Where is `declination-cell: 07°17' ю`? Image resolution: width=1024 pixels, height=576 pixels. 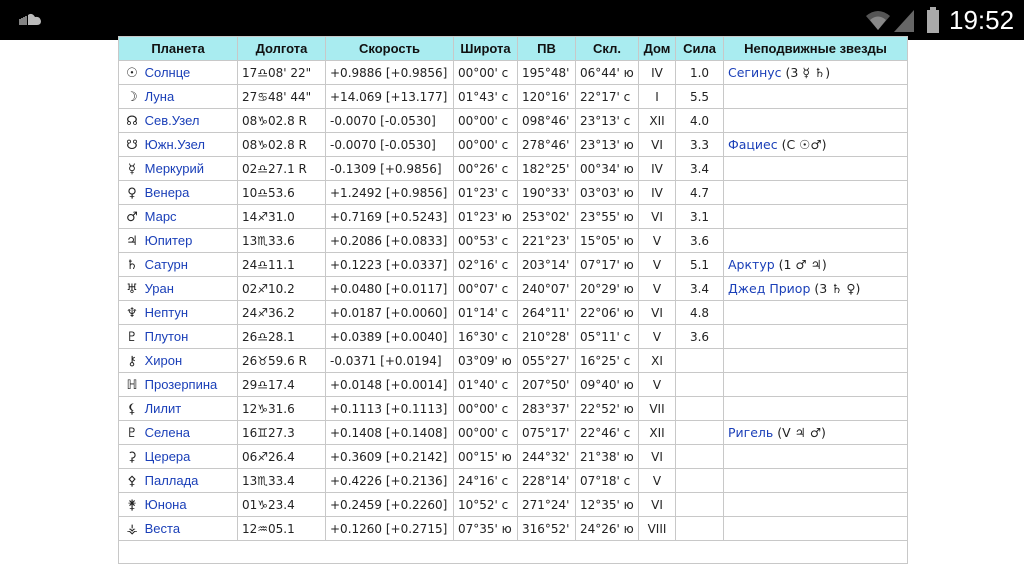 declination-cell: 07°17' ю is located at coordinates (607, 264).